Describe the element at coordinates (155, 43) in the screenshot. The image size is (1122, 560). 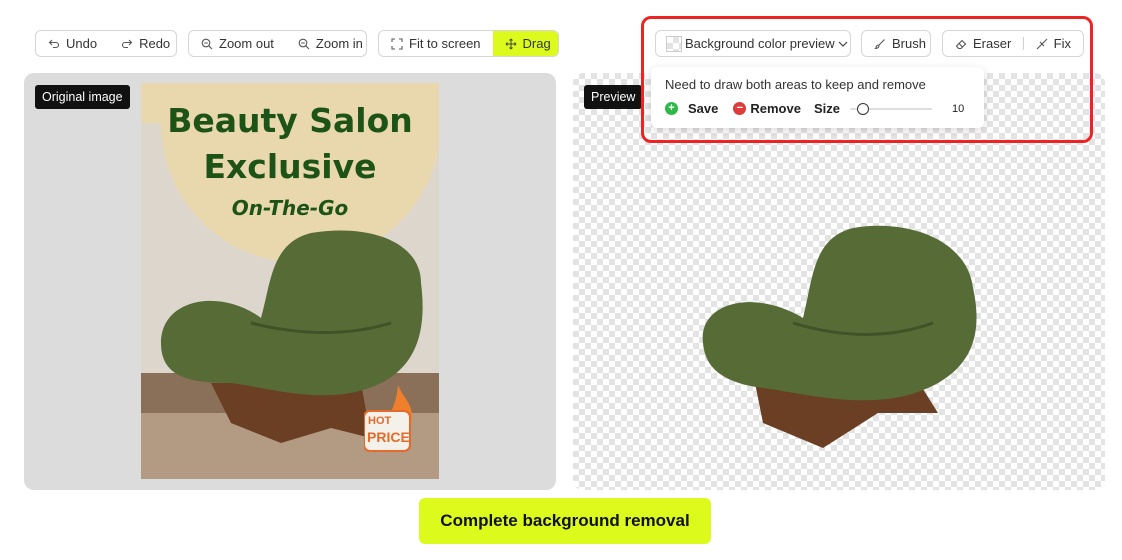
I see `redo-label: Redo` at that location.